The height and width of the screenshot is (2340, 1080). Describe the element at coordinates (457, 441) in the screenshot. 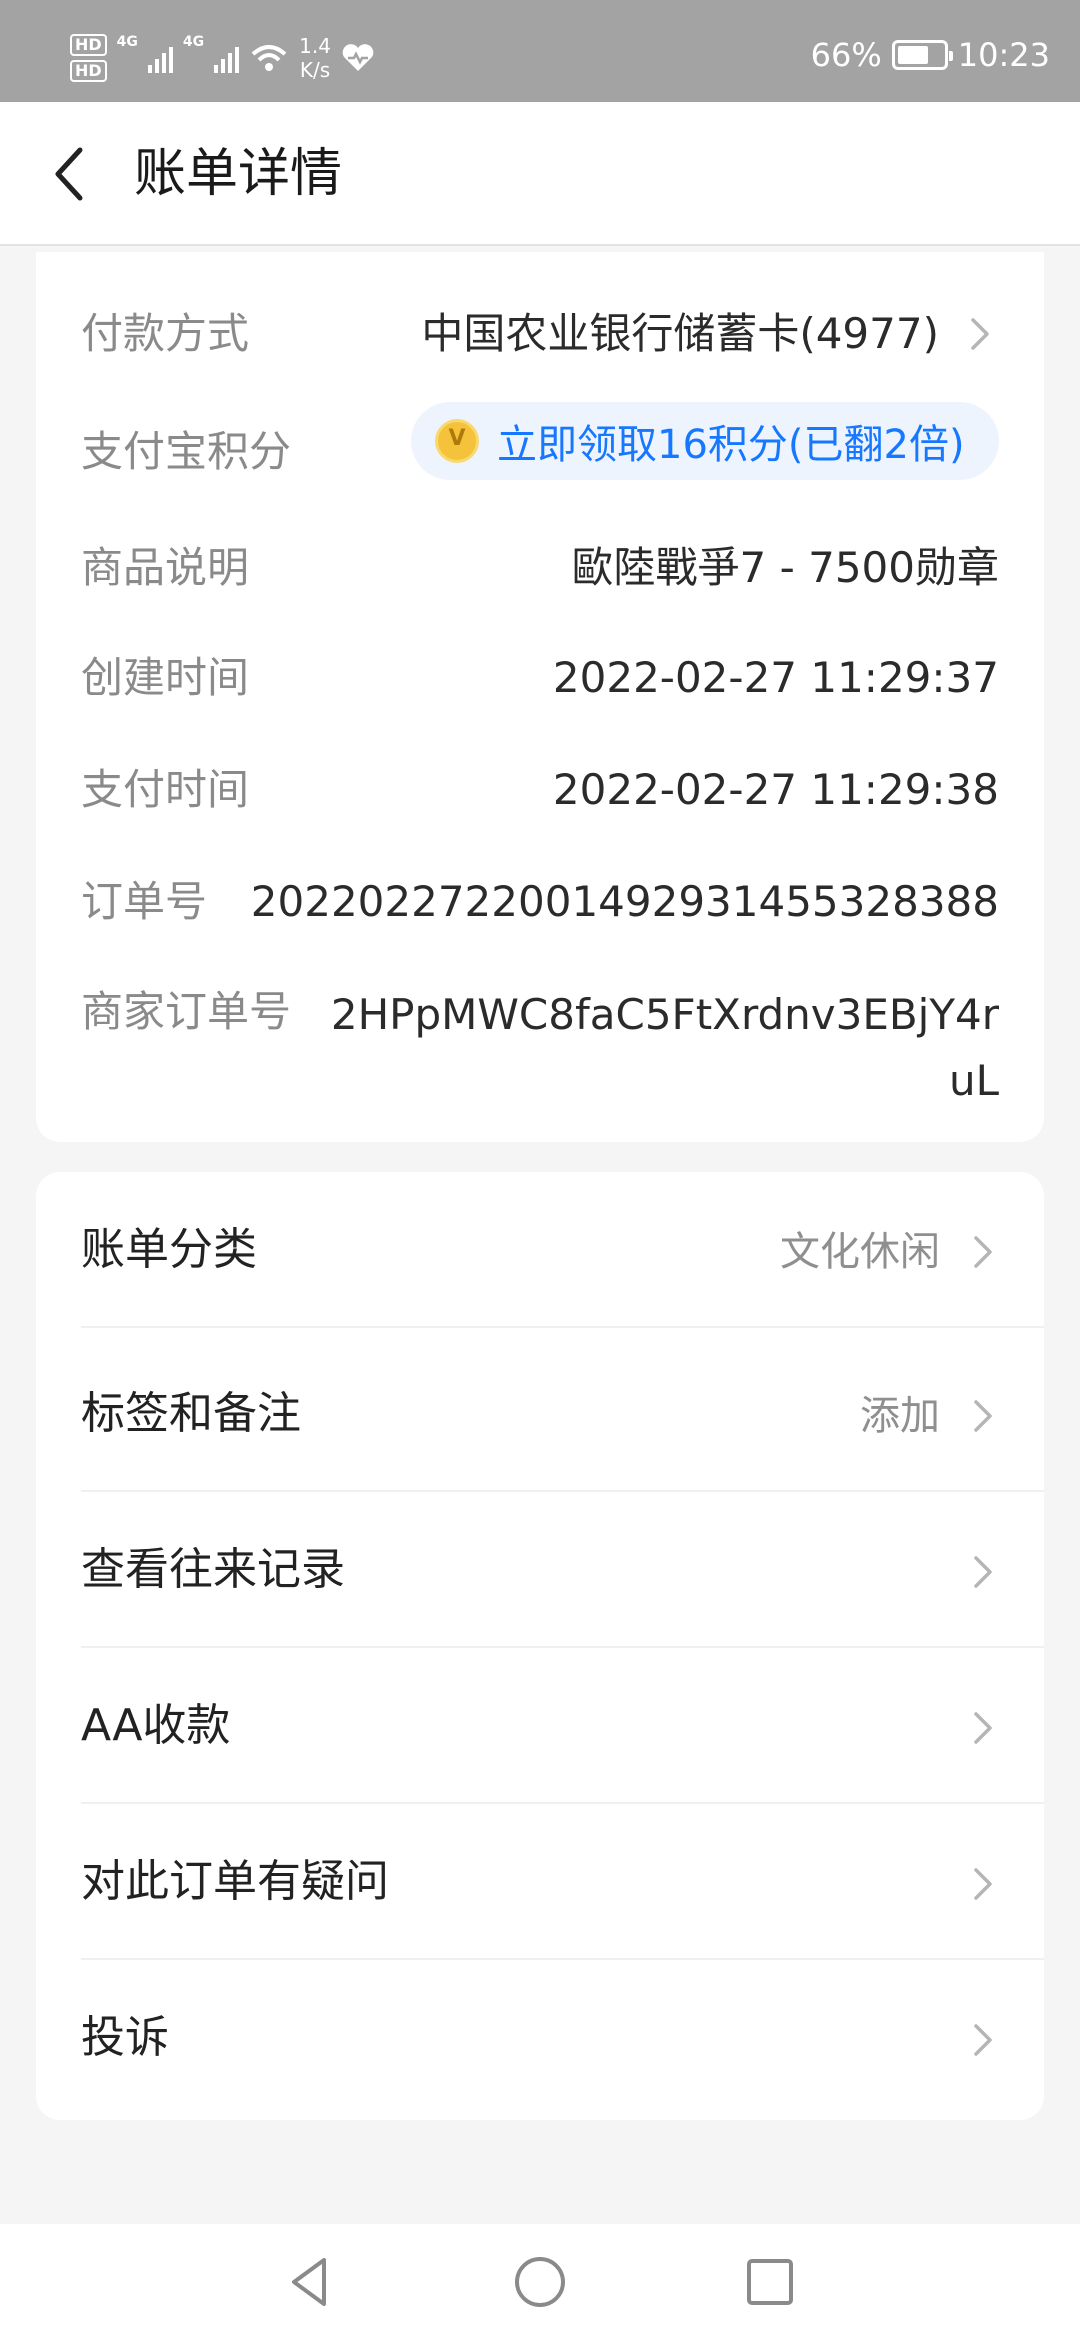

I see `points-coin-icon` at that location.